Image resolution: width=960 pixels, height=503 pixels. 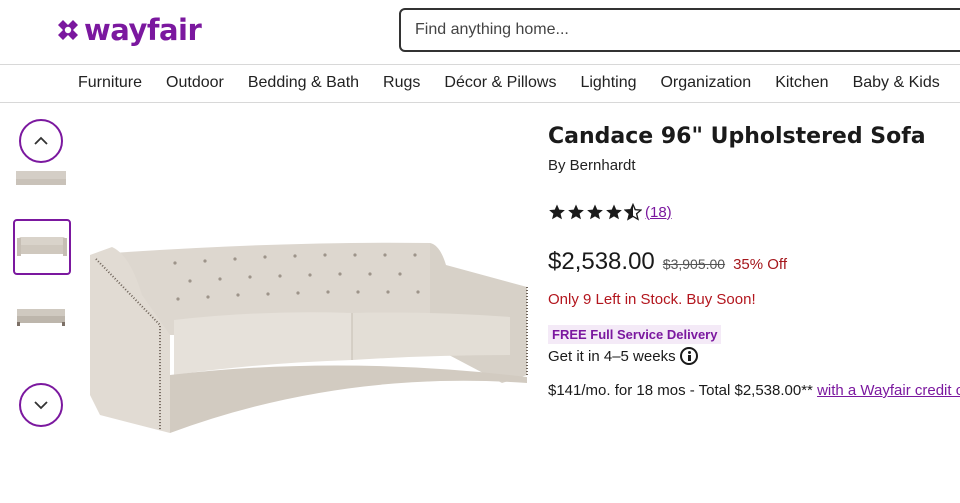 What do you see at coordinates (737, 136) in the screenshot?
I see `product-title: Candace 96" Upholstered Sofa` at bounding box center [737, 136].